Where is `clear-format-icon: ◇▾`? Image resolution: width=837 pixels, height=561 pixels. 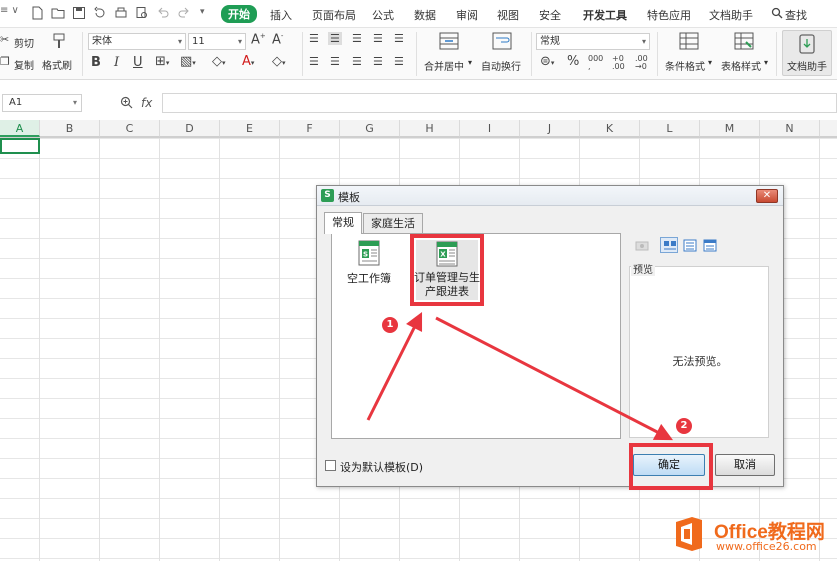 clear-format-icon: ◇▾ is located at coordinates (279, 61).